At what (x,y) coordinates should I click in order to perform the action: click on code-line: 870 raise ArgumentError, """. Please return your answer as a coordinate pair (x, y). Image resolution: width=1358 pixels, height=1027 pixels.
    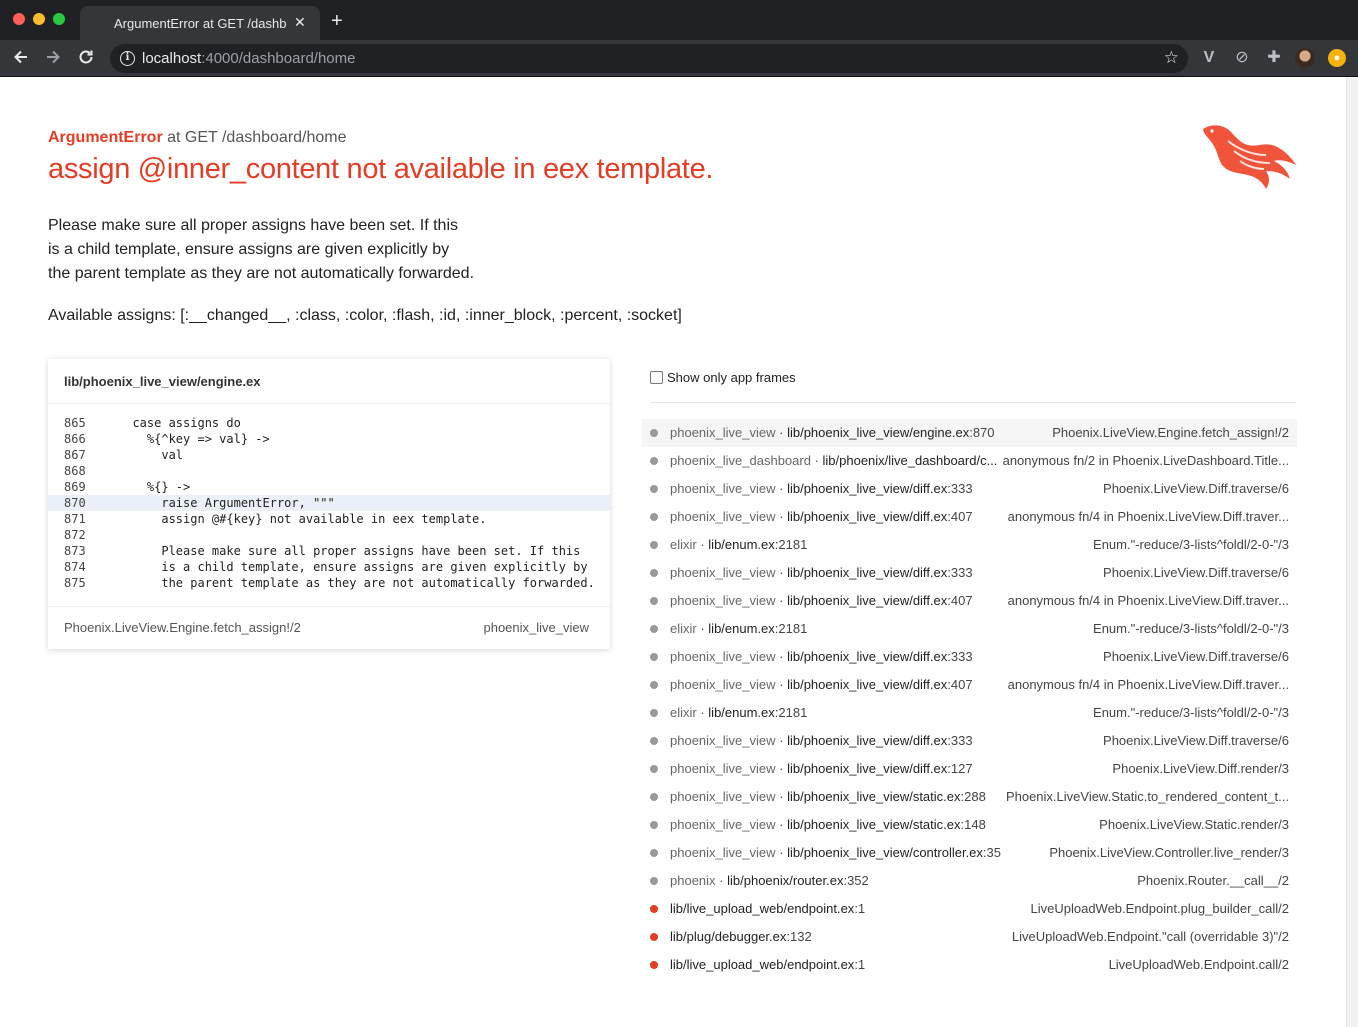
    Looking at the image, I should click on (329, 503).